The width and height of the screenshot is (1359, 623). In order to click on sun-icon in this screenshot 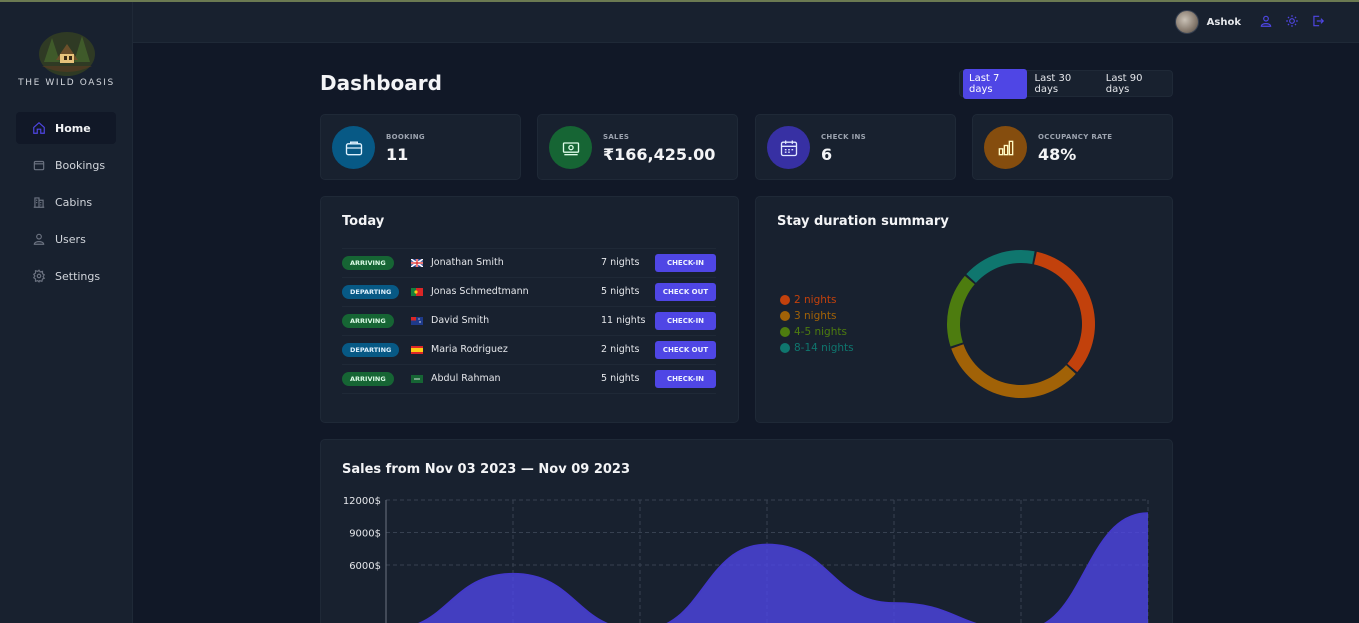, I will do `click(1292, 21)`.